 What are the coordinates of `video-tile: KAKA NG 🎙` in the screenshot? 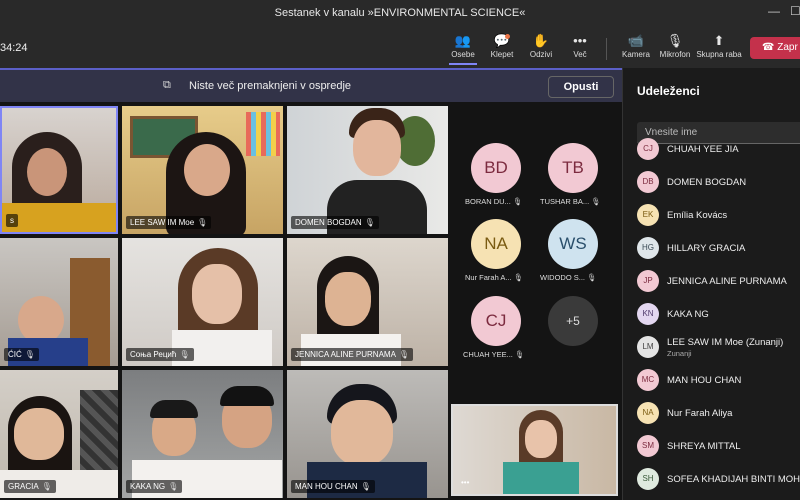 It's located at (202, 434).